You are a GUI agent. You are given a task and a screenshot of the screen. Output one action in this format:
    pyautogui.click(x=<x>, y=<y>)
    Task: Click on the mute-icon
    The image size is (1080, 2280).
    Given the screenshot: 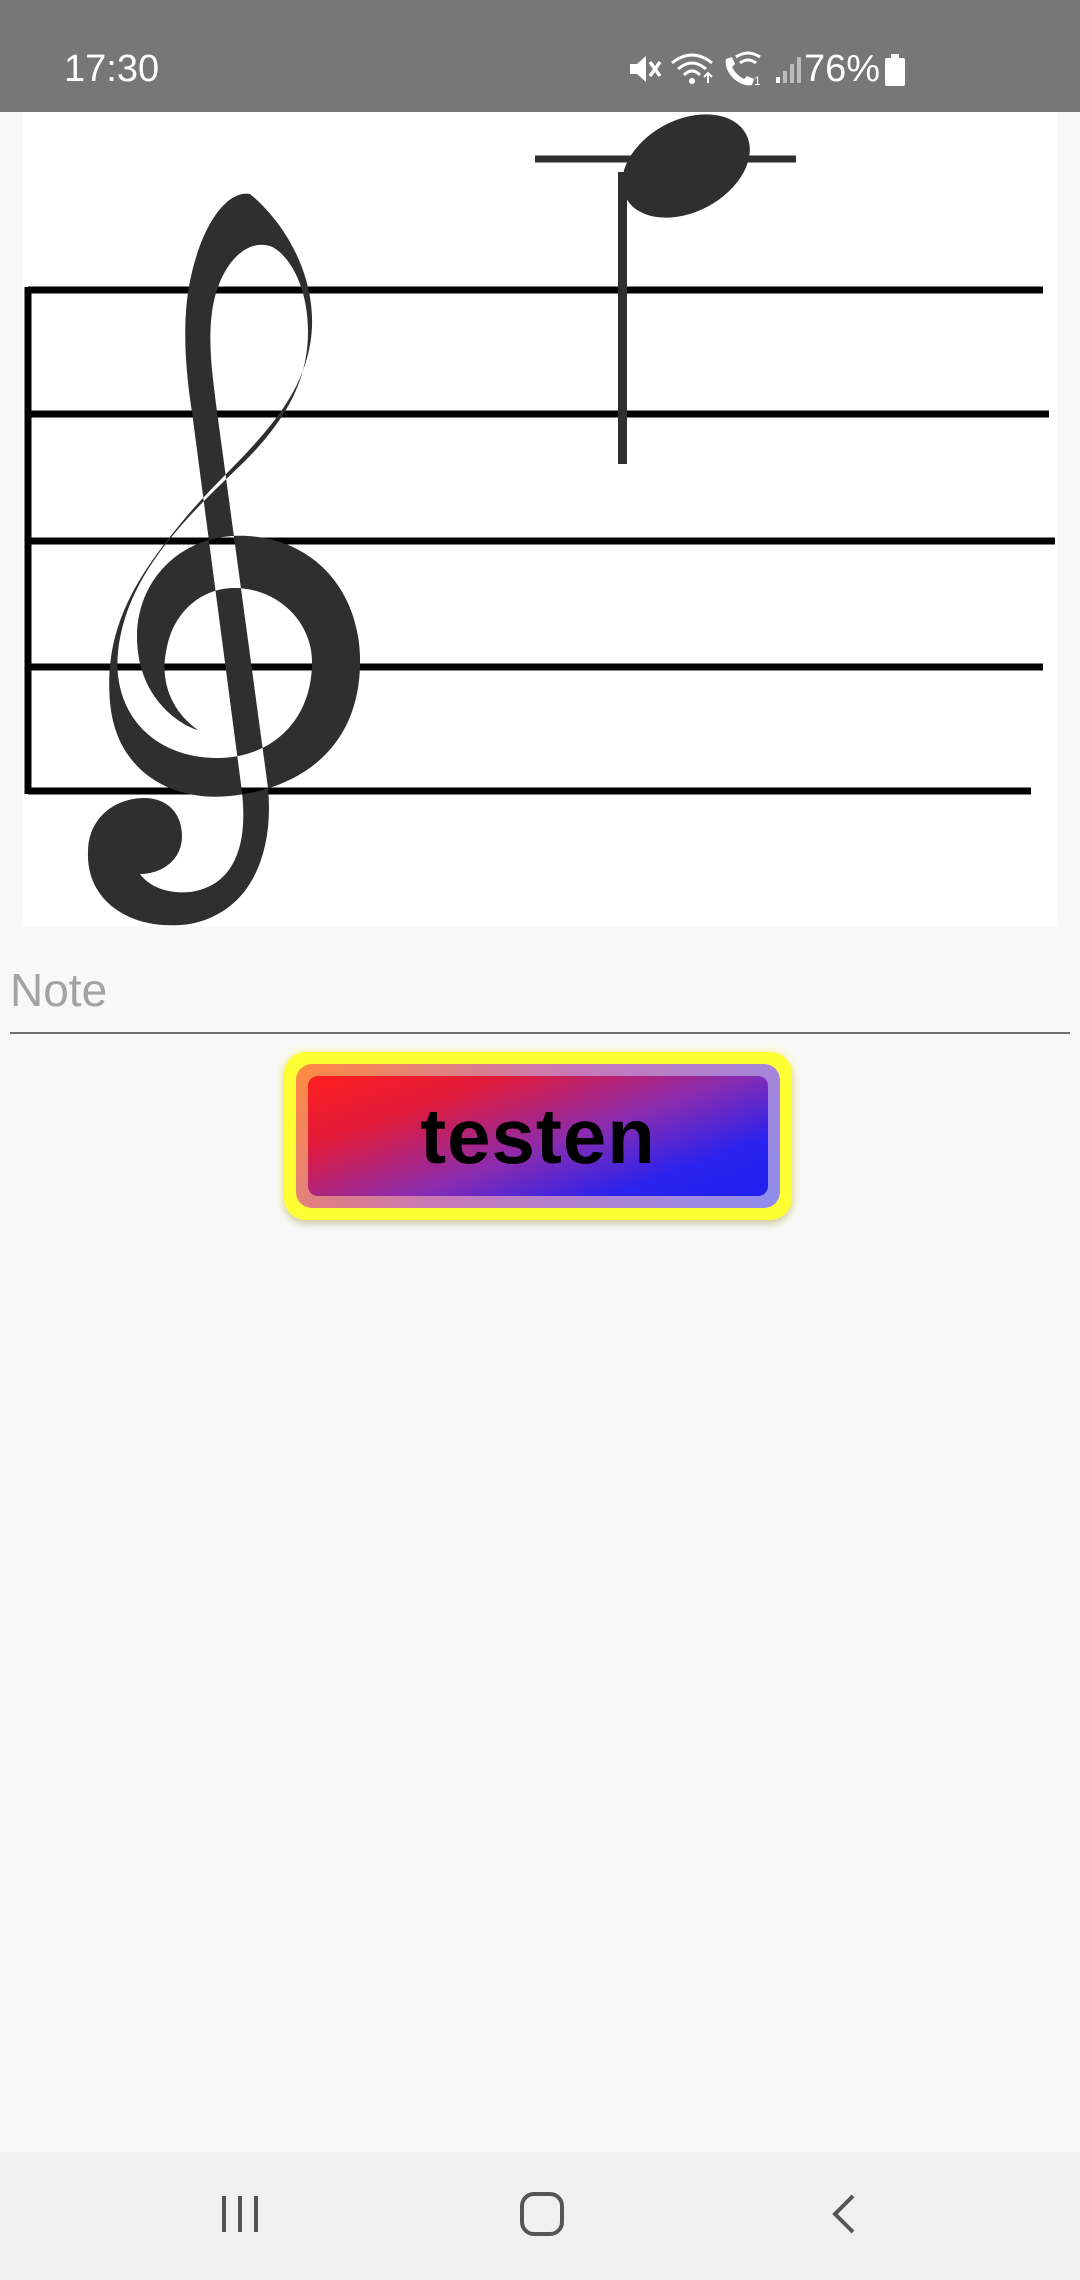 What is the action you would take?
    pyautogui.click(x=644, y=69)
    